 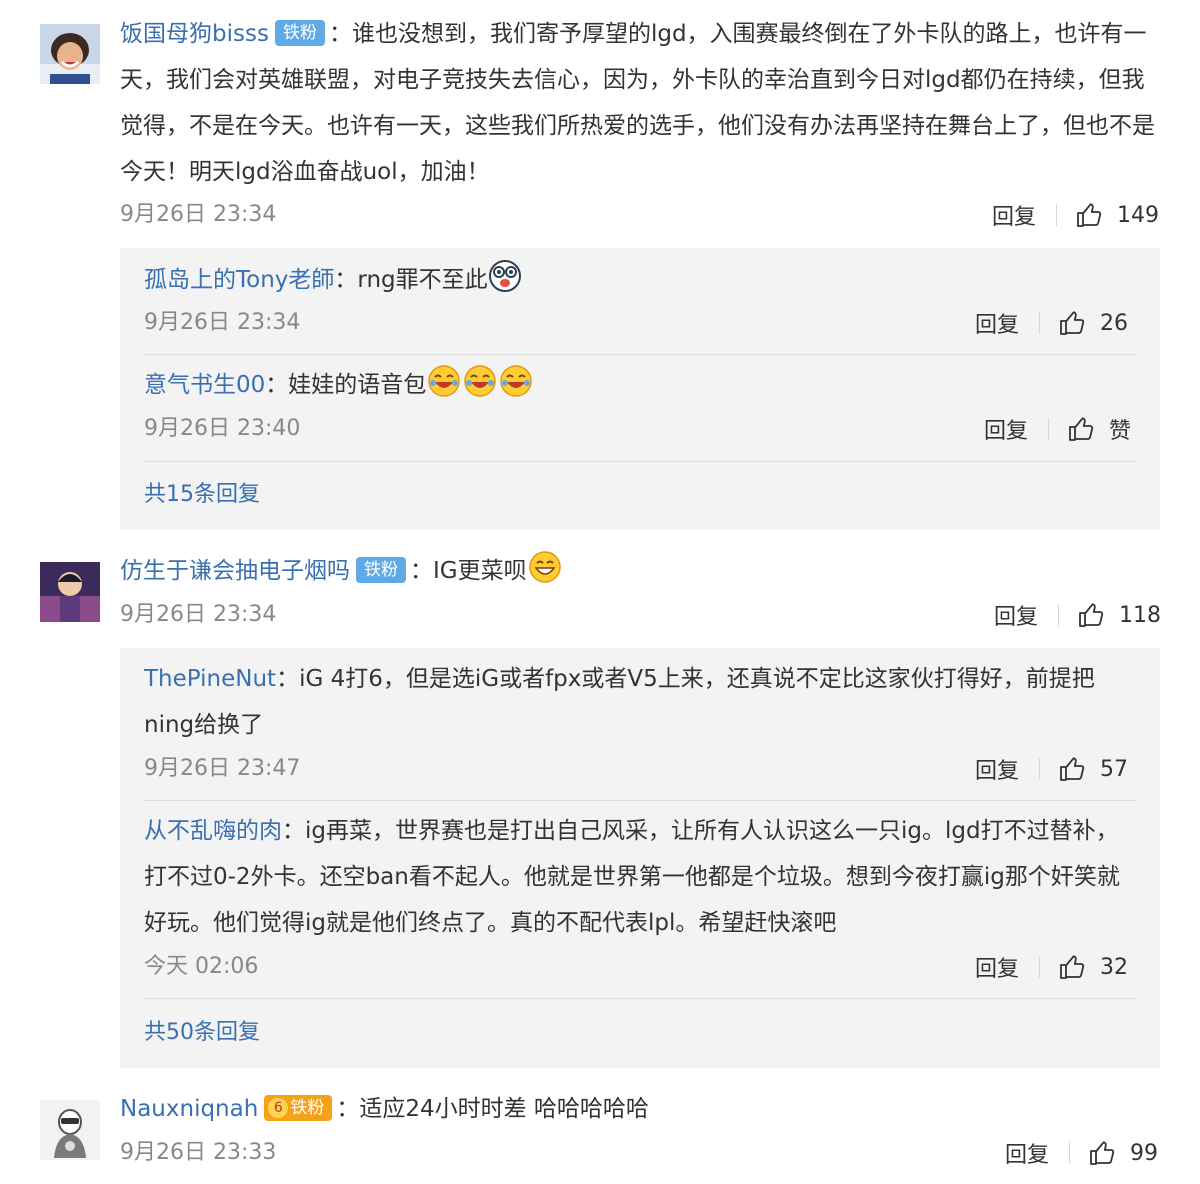 I want to click on reply-time: 9月26日 23:40, so click(x=222, y=428).